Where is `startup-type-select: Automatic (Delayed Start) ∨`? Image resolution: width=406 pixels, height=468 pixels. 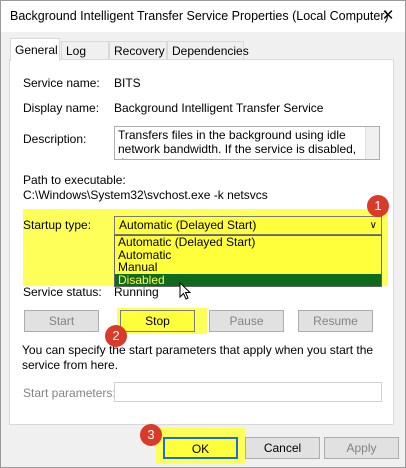
startup-type-select: Automatic (Delayed Start) ∨ is located at coordinates (248, 225).